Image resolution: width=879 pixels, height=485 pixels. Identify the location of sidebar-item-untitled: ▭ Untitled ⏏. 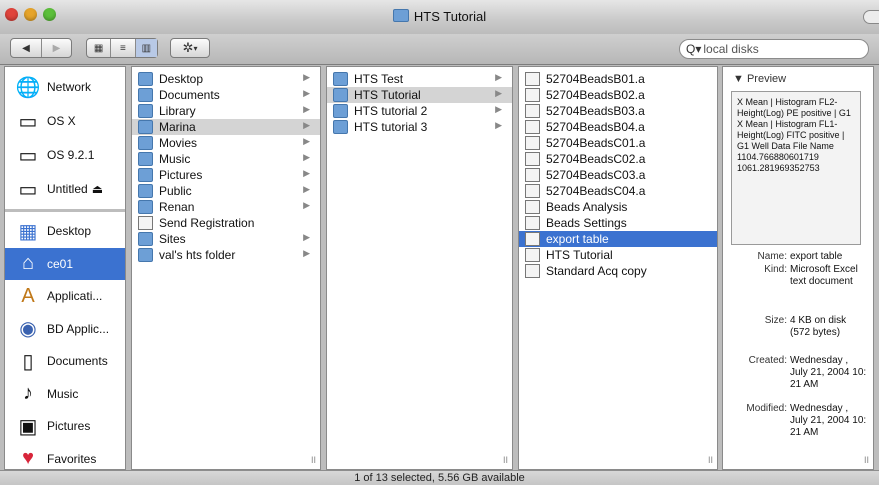
(65, 189).